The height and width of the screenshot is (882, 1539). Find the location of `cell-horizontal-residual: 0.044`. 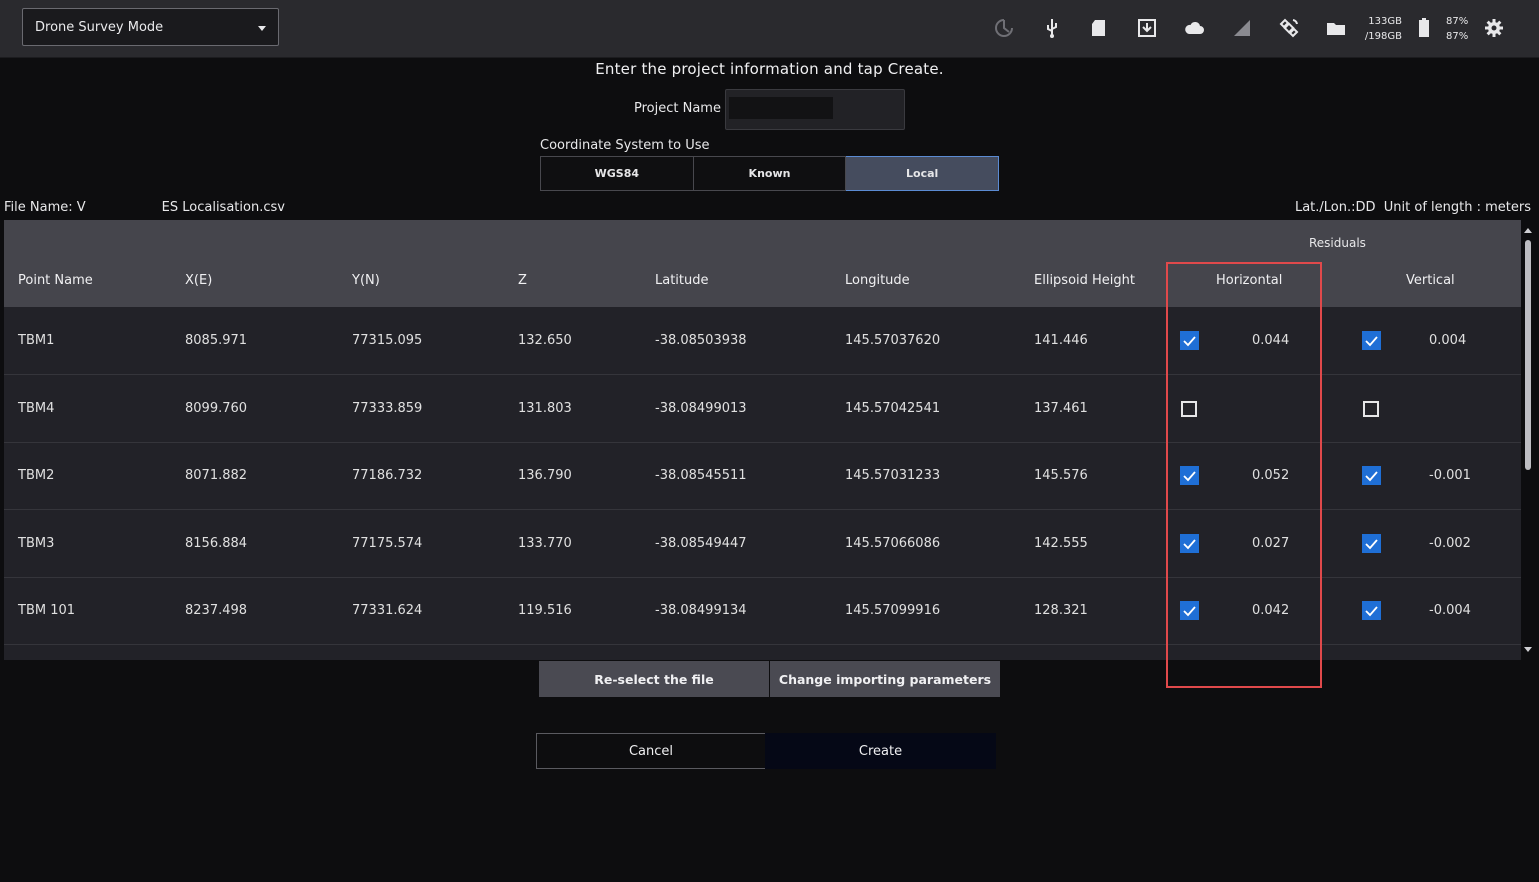

cell-horizontal-residual: 0.044 is located at coordinates (1271, 340).